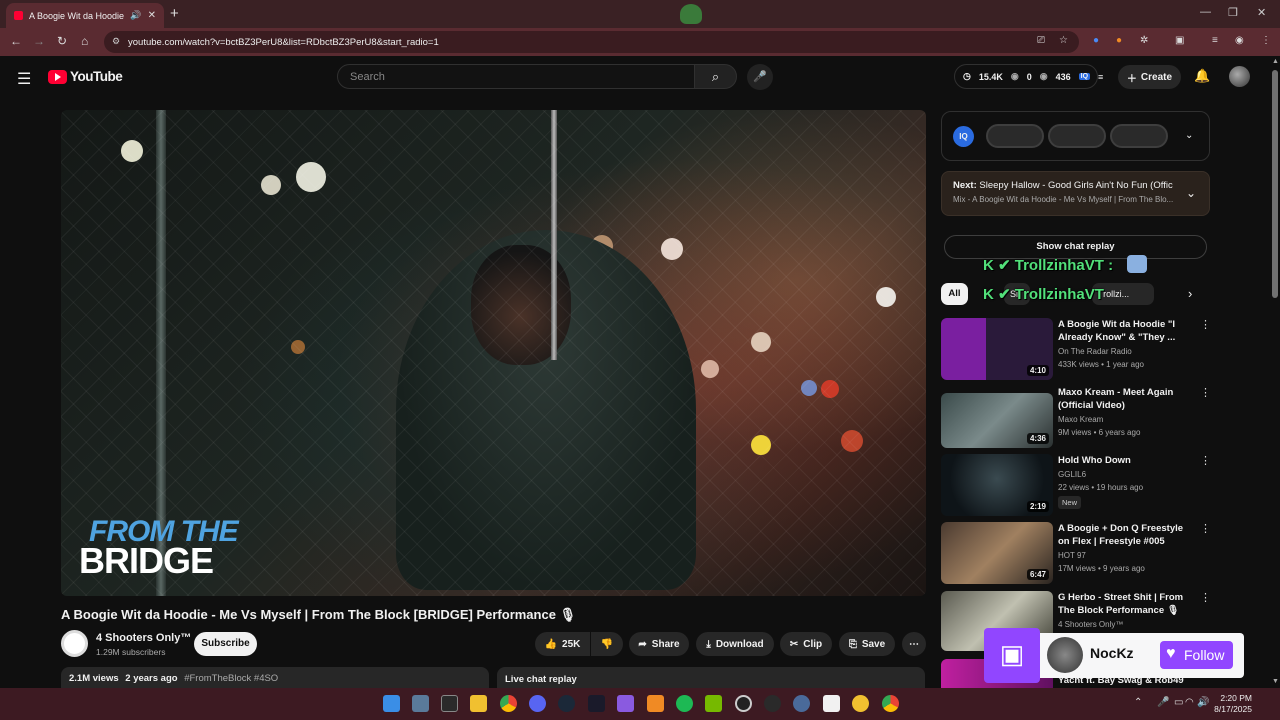 Image resolution: width=1280 pixels, height=720 pixels. I want to click on windows-start-icon, so click(391, 703).